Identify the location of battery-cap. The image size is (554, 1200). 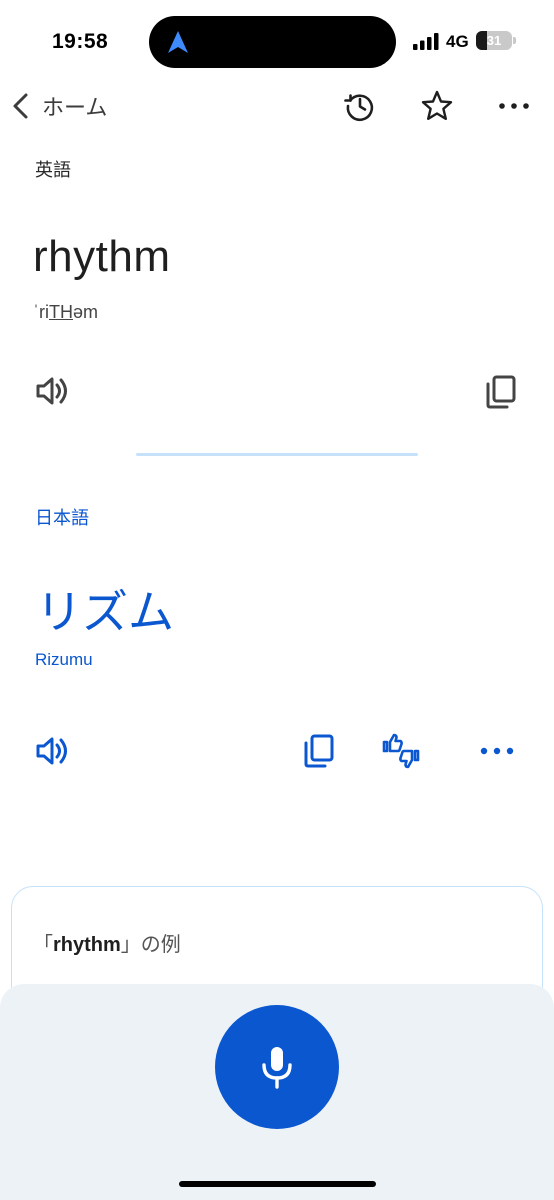
(514, 40).